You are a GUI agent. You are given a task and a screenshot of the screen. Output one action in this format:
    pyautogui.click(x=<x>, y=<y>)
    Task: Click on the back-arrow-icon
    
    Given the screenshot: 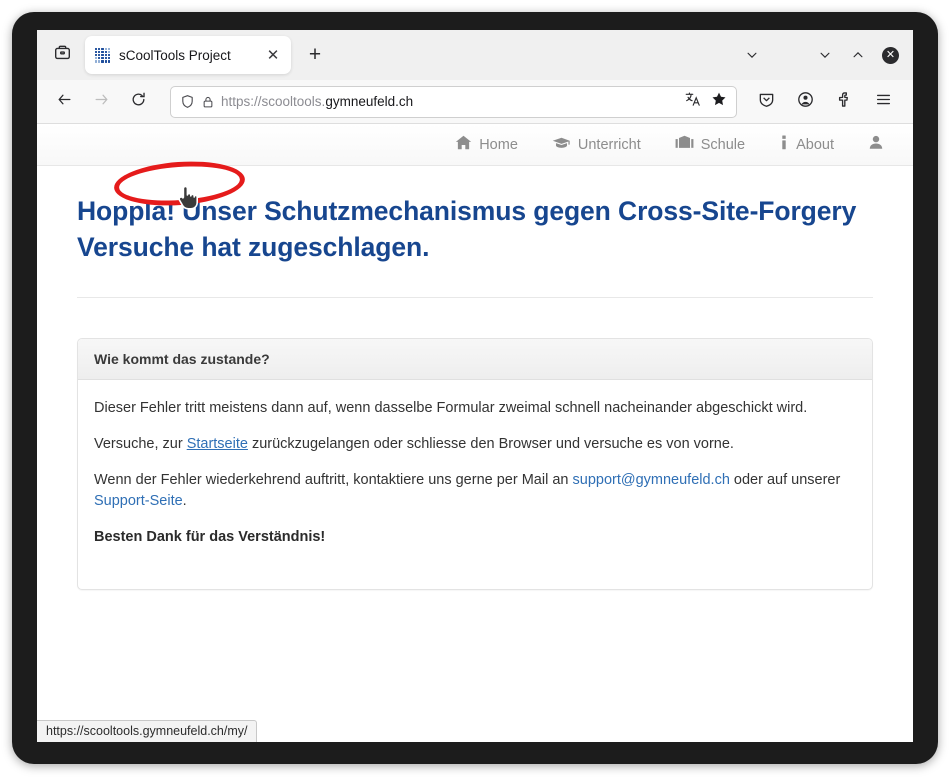 What is the action you would take?
    pyautogui.click(x=64, y=102)
    